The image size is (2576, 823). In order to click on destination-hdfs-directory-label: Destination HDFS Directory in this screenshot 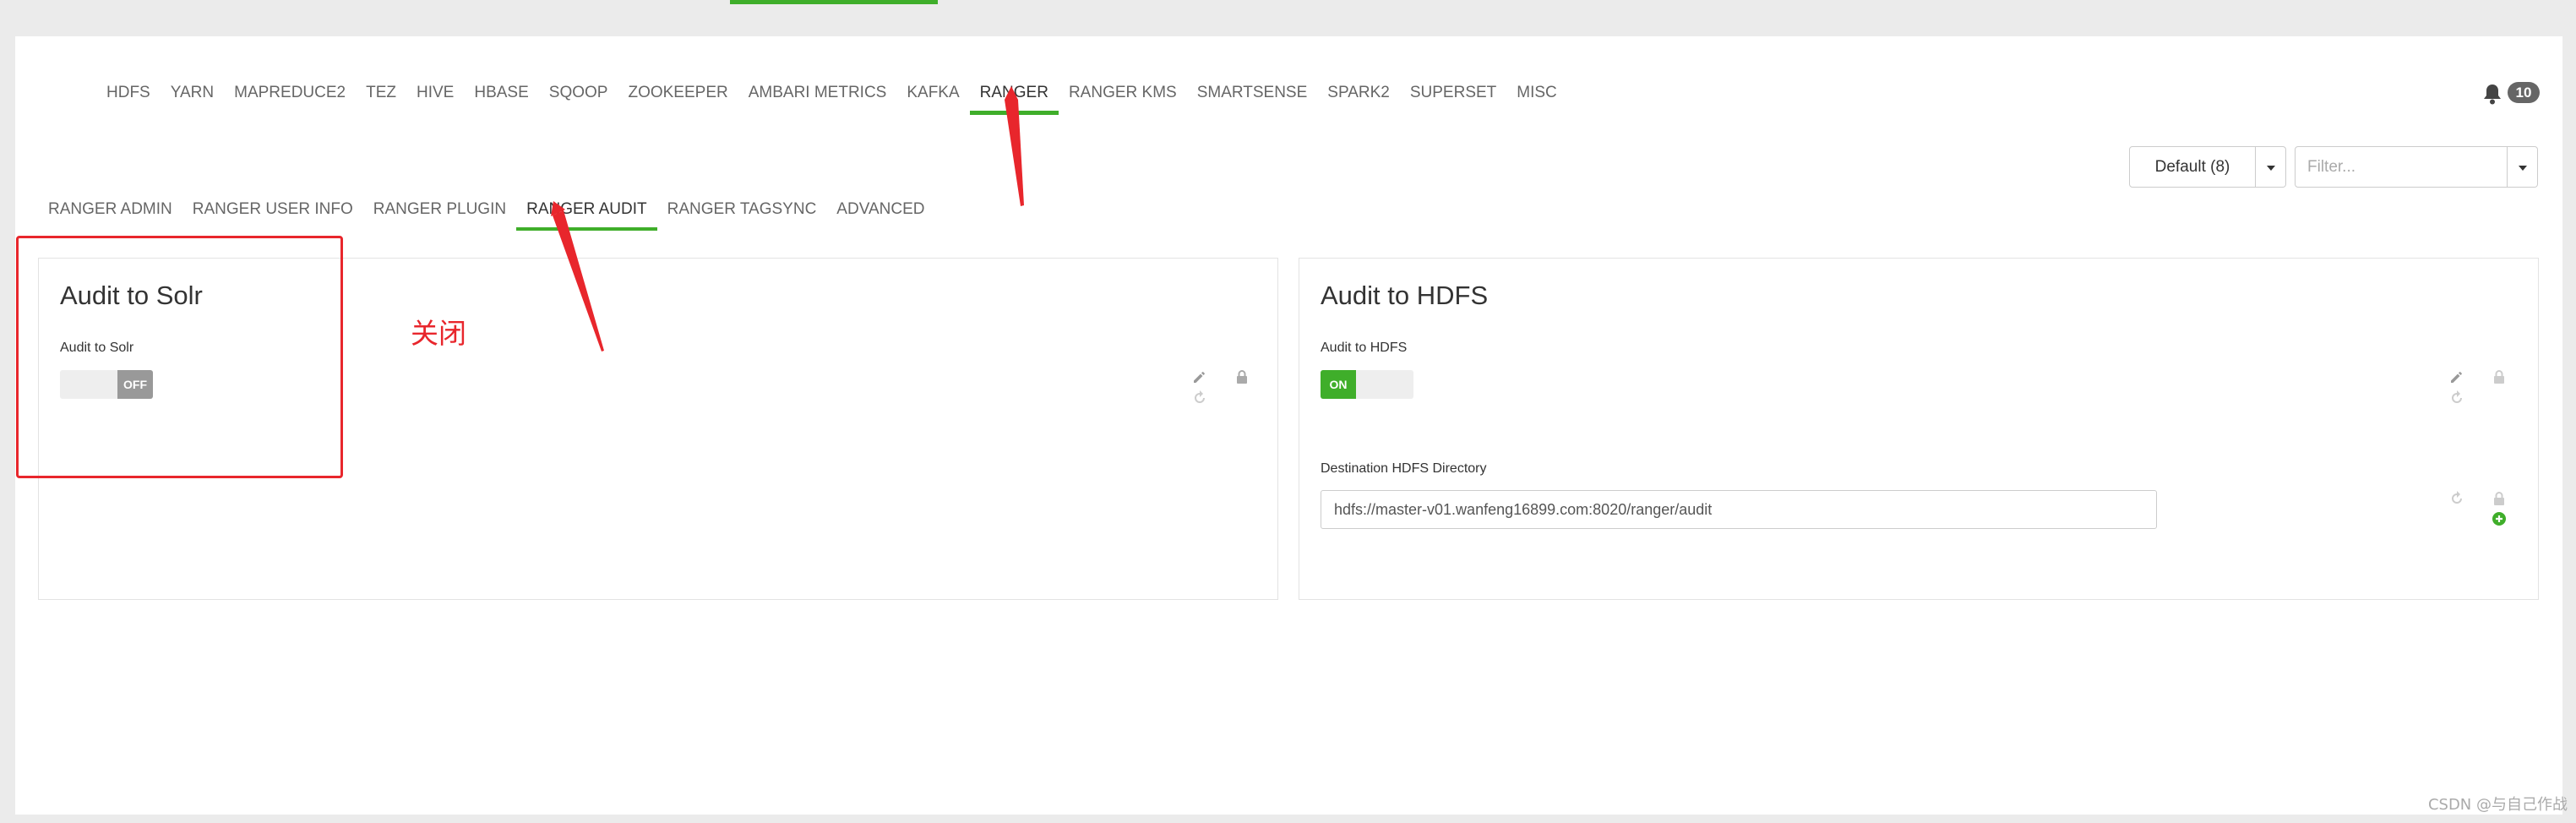, I will do `click(1404, 469)`.